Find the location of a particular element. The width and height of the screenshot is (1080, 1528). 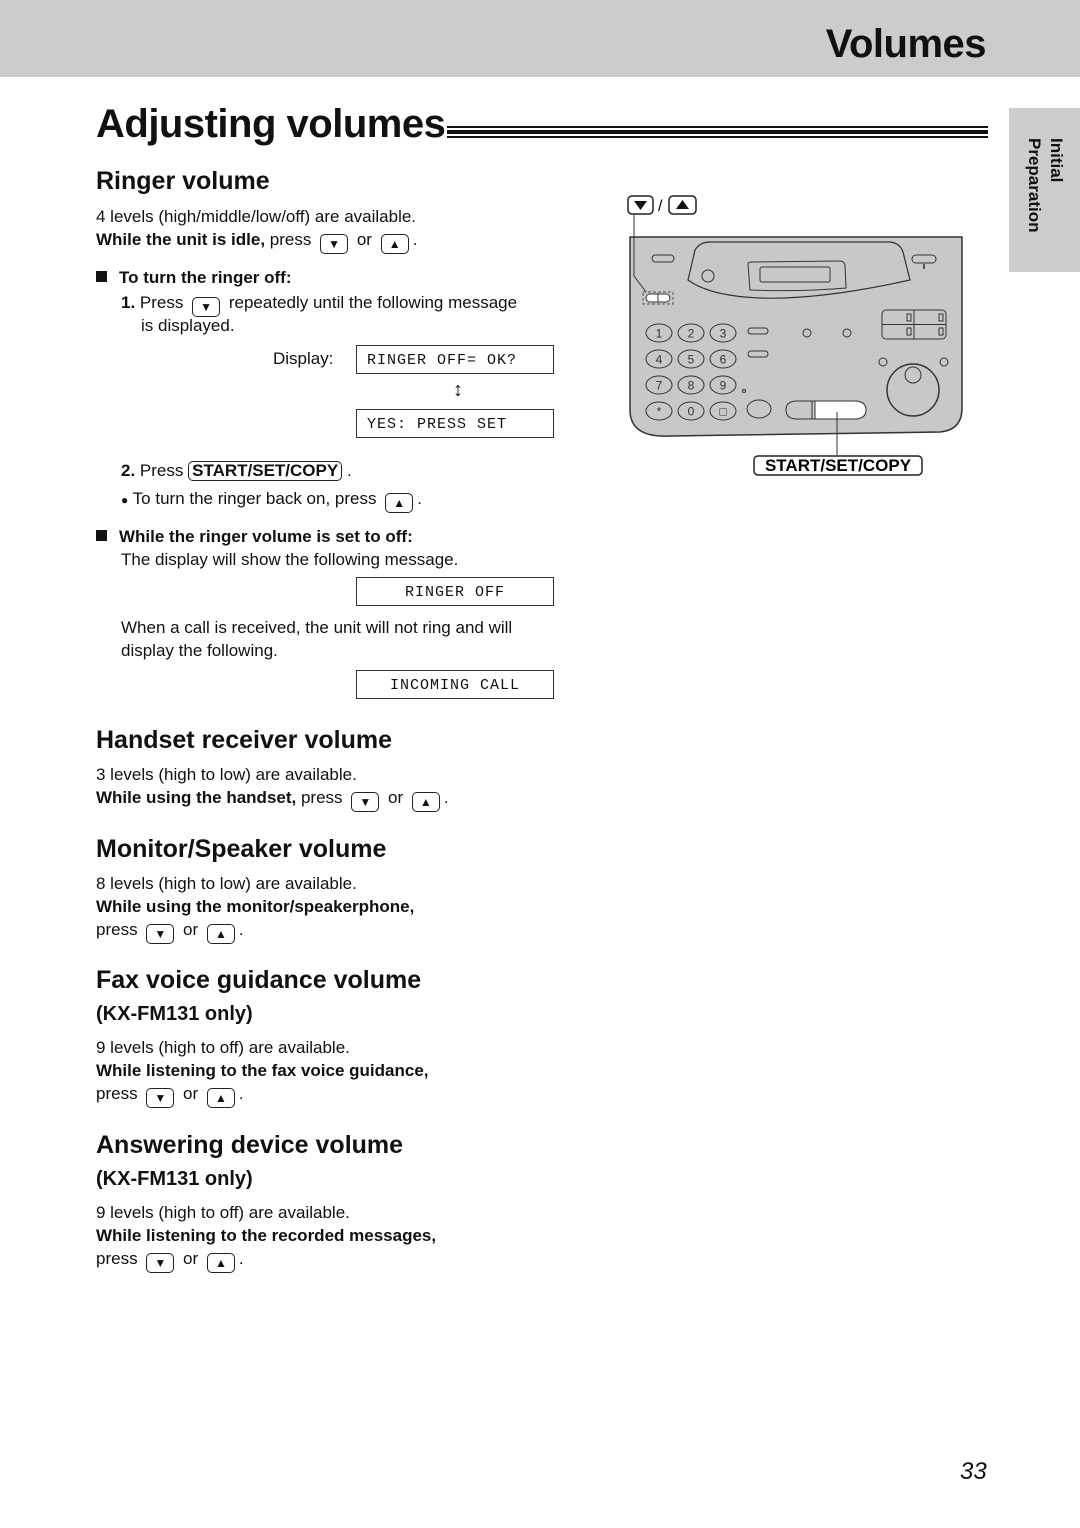

answering-levels: 9 levels (high to off) are available. is located at coordinates (223, 1212).